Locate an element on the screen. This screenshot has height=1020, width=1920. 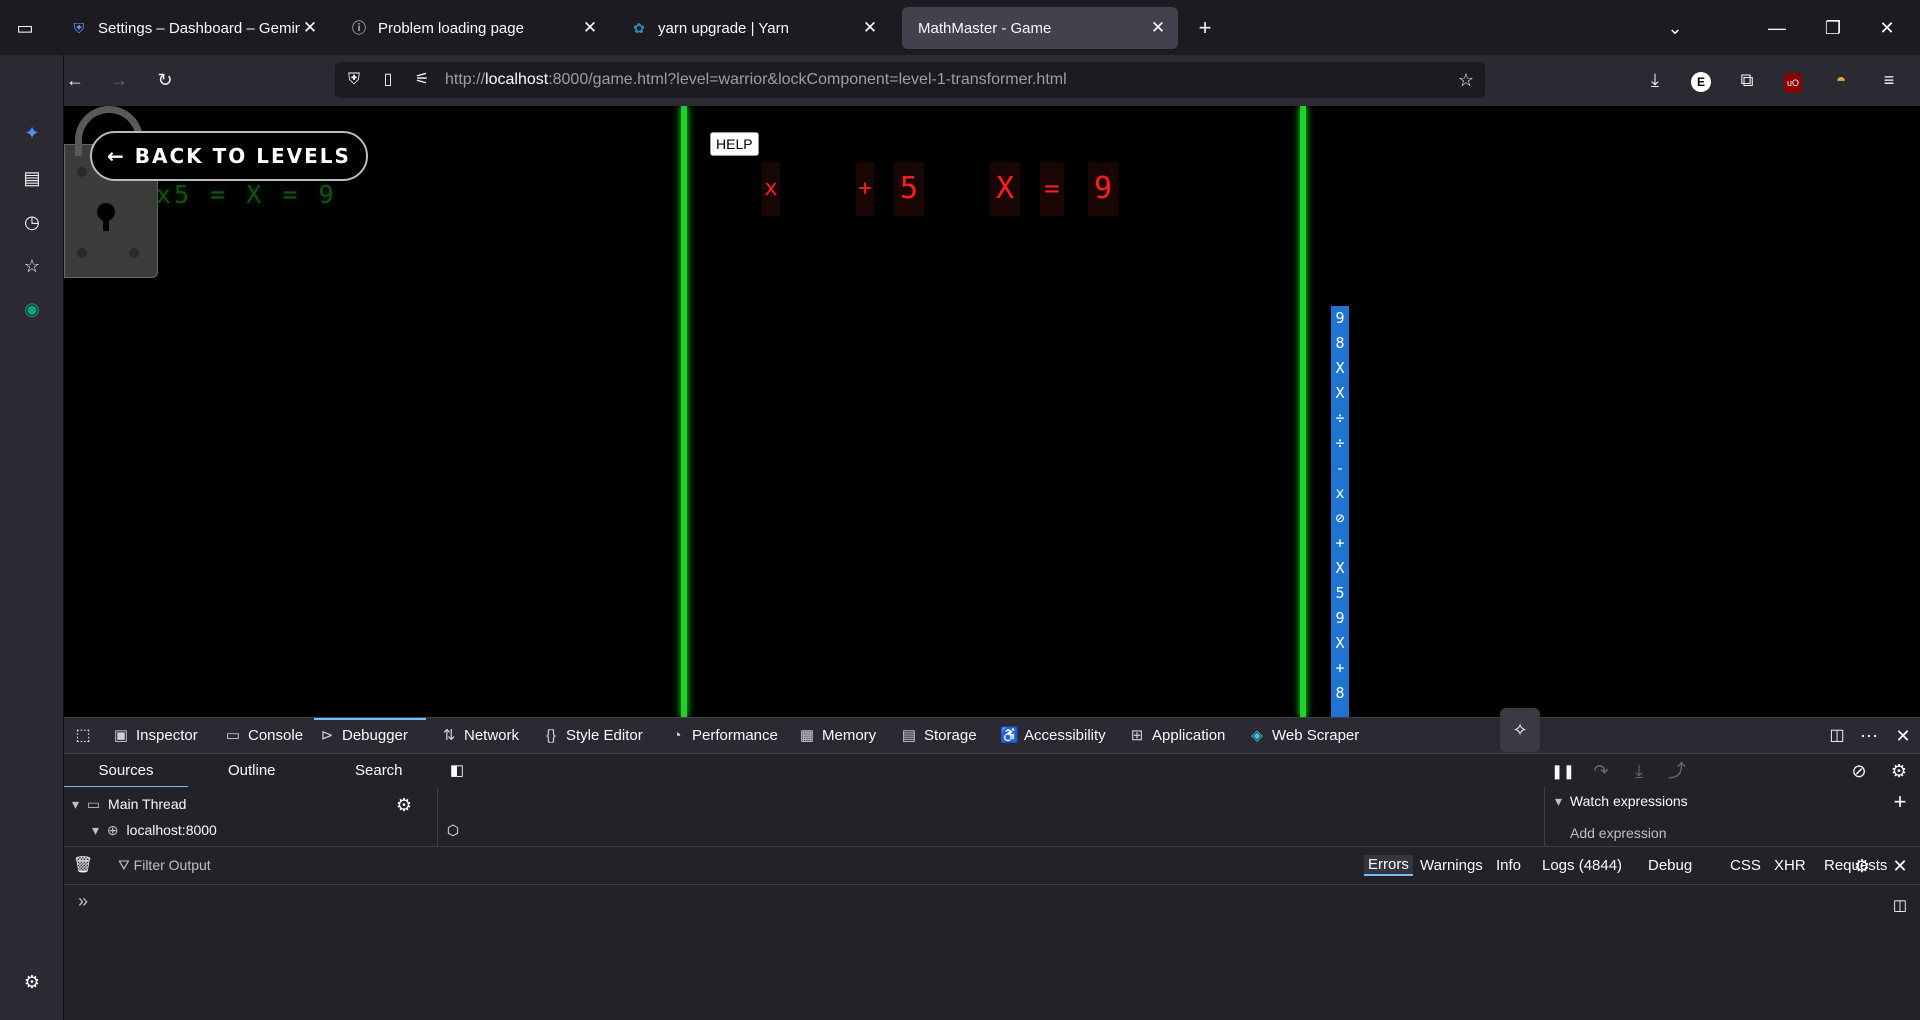
tab-console: ▭ Console is located at coordinates (261, 736).